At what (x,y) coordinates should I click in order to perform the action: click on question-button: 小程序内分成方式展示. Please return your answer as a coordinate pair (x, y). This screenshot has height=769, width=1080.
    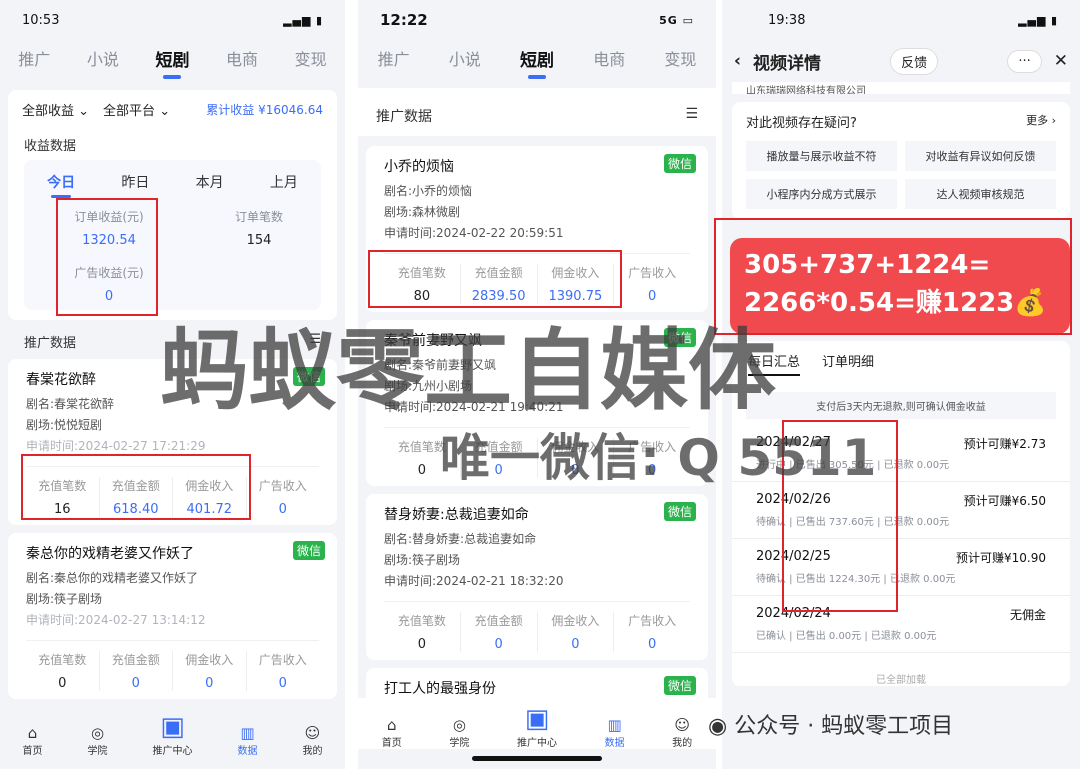
    Looking at the image, I should click on (821, 194).